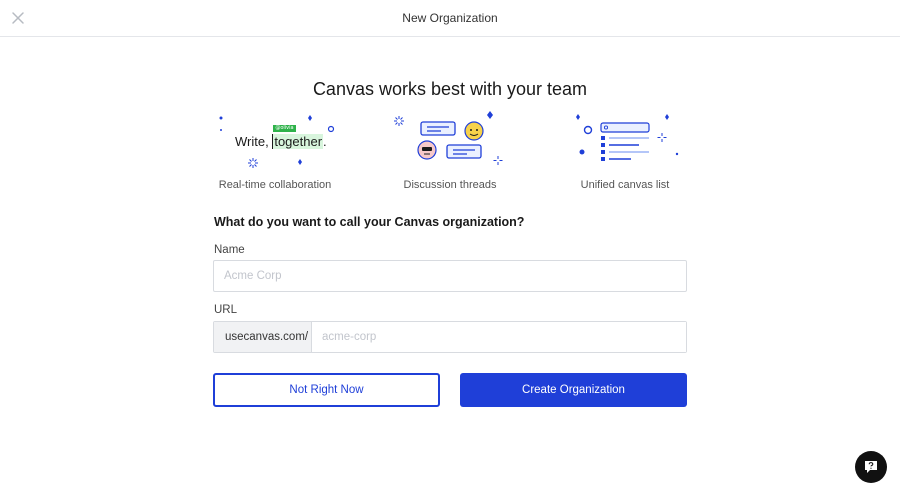 The height and width of the screenshot is (484, 900). I want to click on name-label: Name, so click(229, 250).